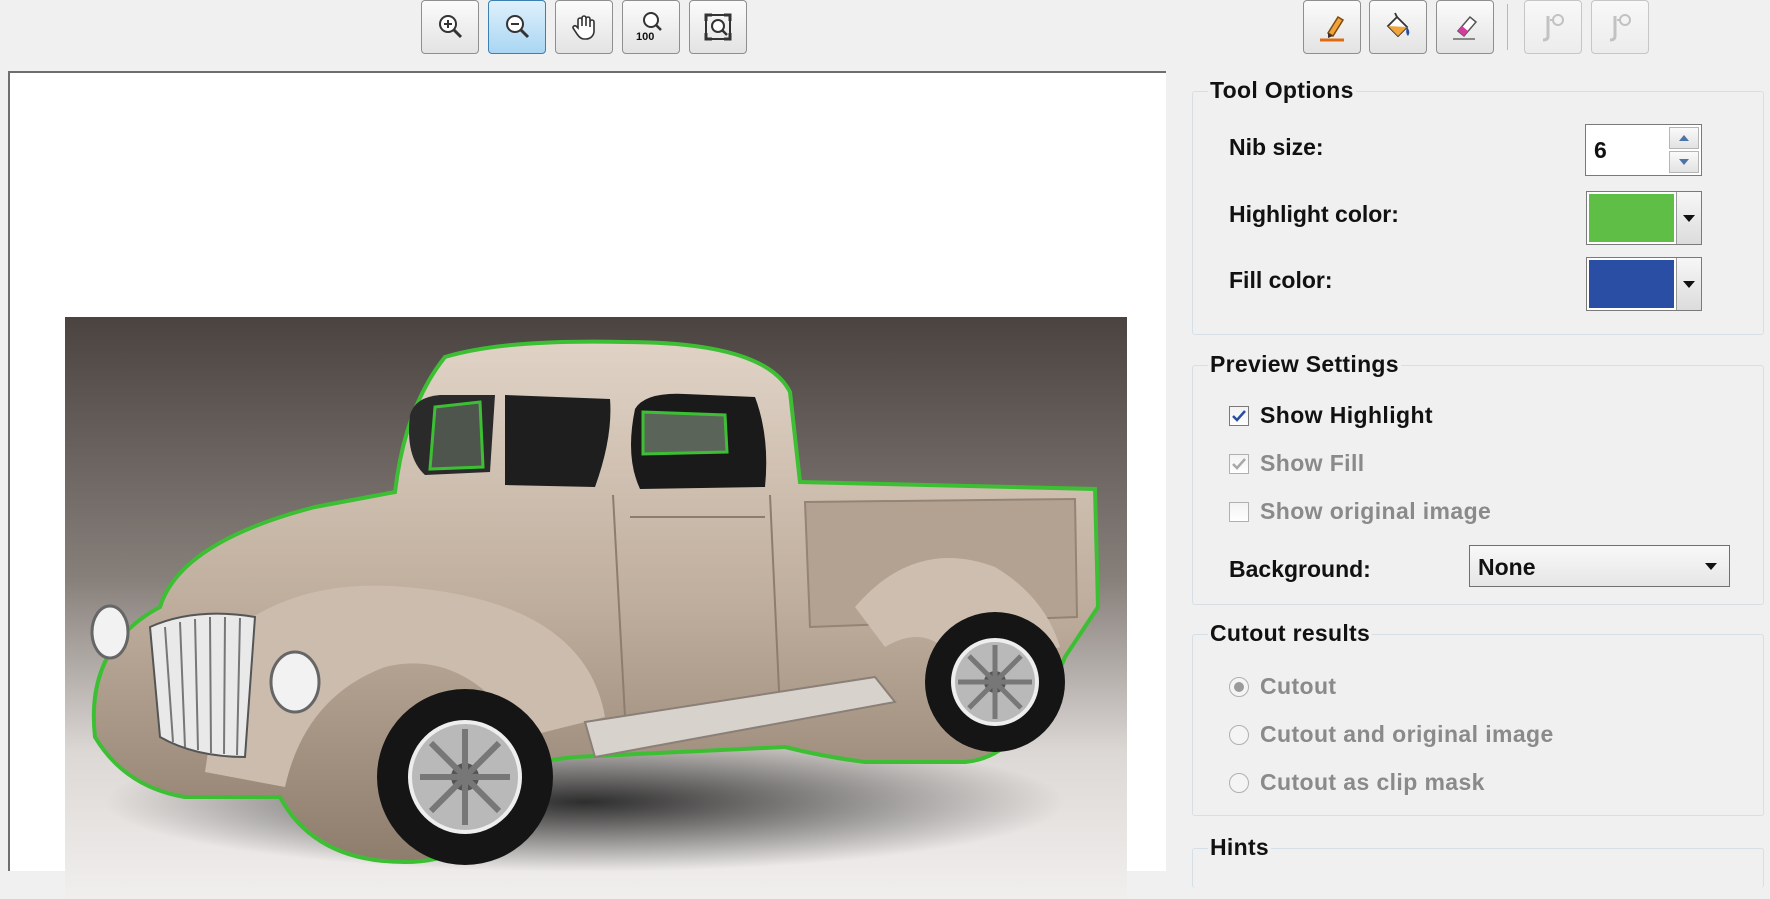 The width and height of the screenshot is (1770, 899). I want to click on cutout-and-original-radio, so click(1239, 735).